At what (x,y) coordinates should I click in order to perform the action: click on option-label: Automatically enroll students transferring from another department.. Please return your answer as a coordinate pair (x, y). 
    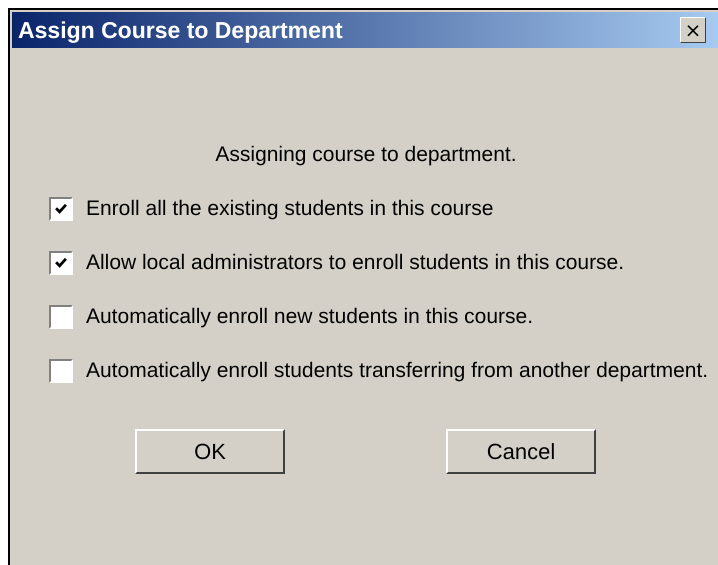
    Looking at the image, I should click on (397, 371).